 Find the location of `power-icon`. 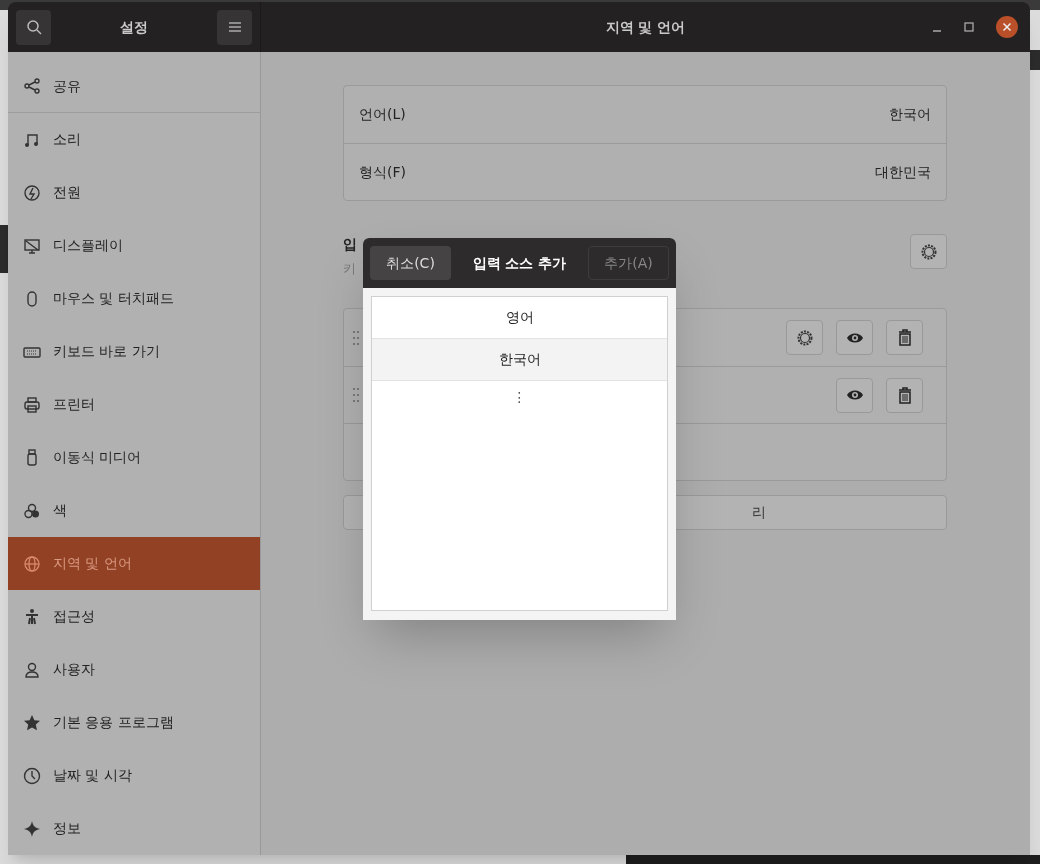

power-icon is located at coordinates (32, 192).